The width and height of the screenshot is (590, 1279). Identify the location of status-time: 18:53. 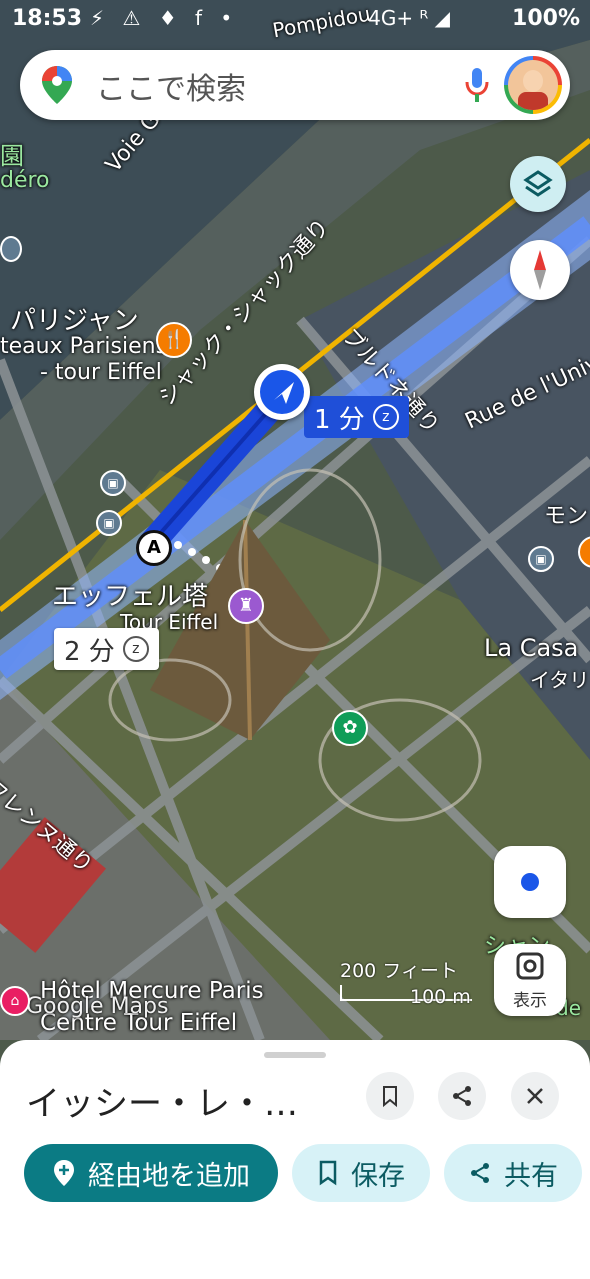
(47, 18).